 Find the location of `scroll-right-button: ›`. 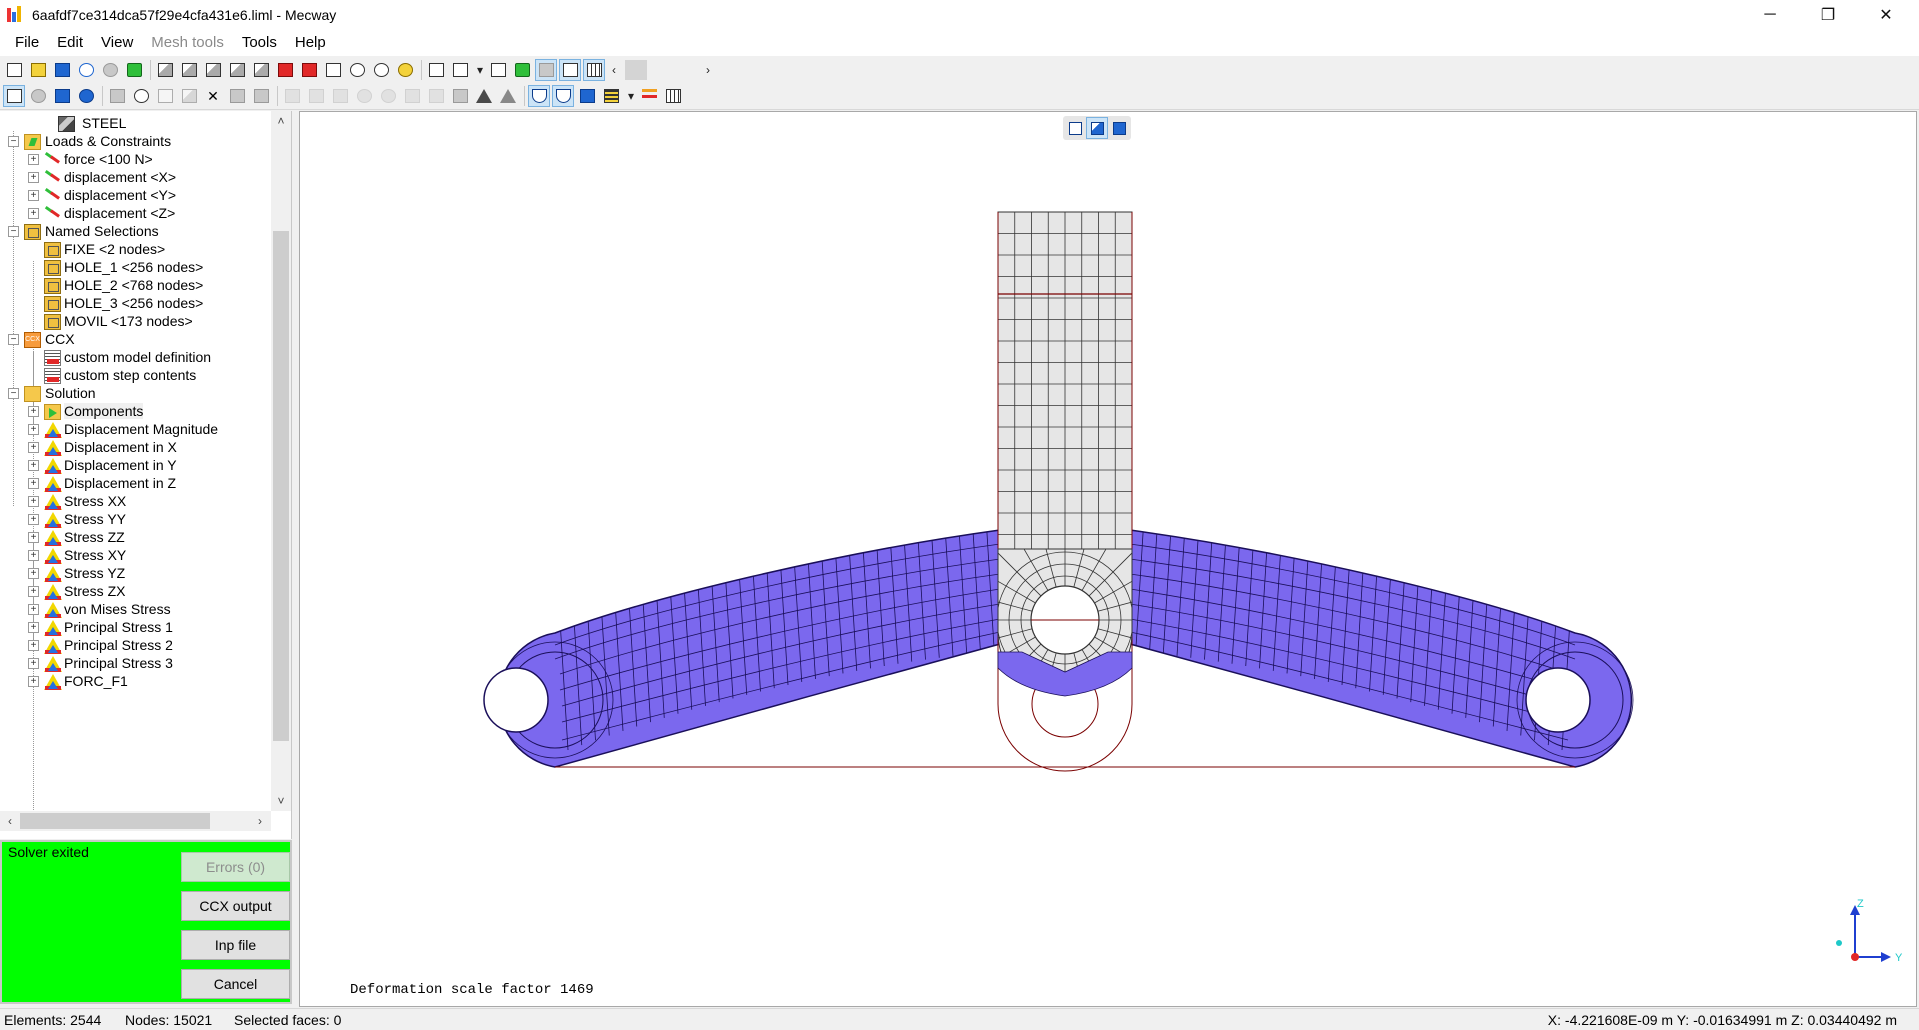

scroll-right-button: › is located at coordinates (260, 821).